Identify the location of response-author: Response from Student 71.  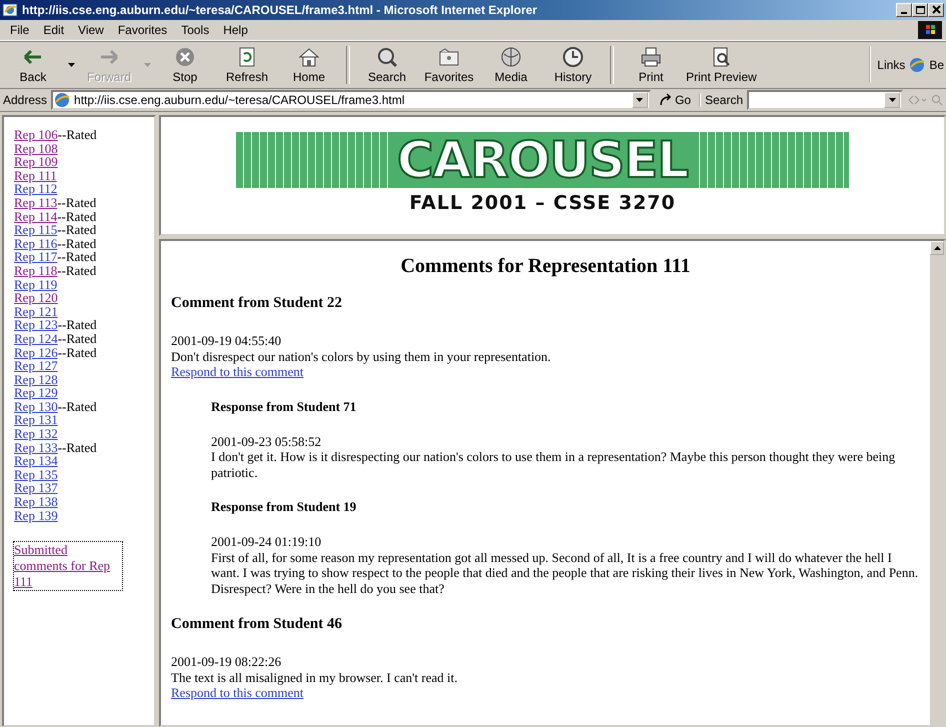
(284, 406).